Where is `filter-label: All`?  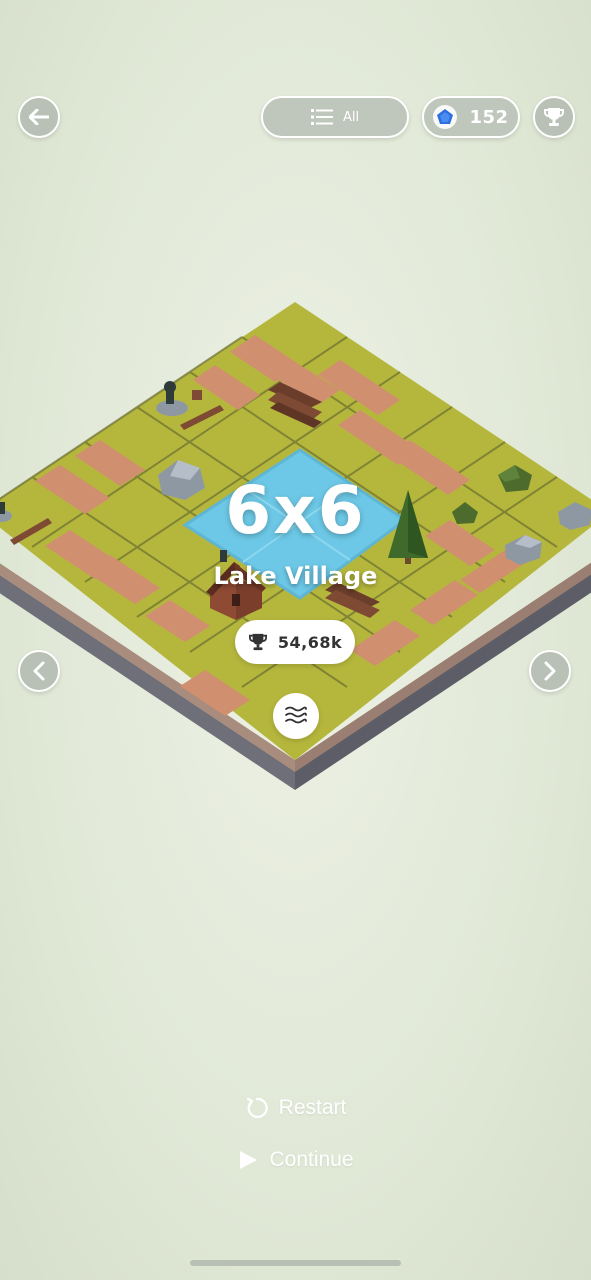
filter-label: All is located at coordinates (351, 117).